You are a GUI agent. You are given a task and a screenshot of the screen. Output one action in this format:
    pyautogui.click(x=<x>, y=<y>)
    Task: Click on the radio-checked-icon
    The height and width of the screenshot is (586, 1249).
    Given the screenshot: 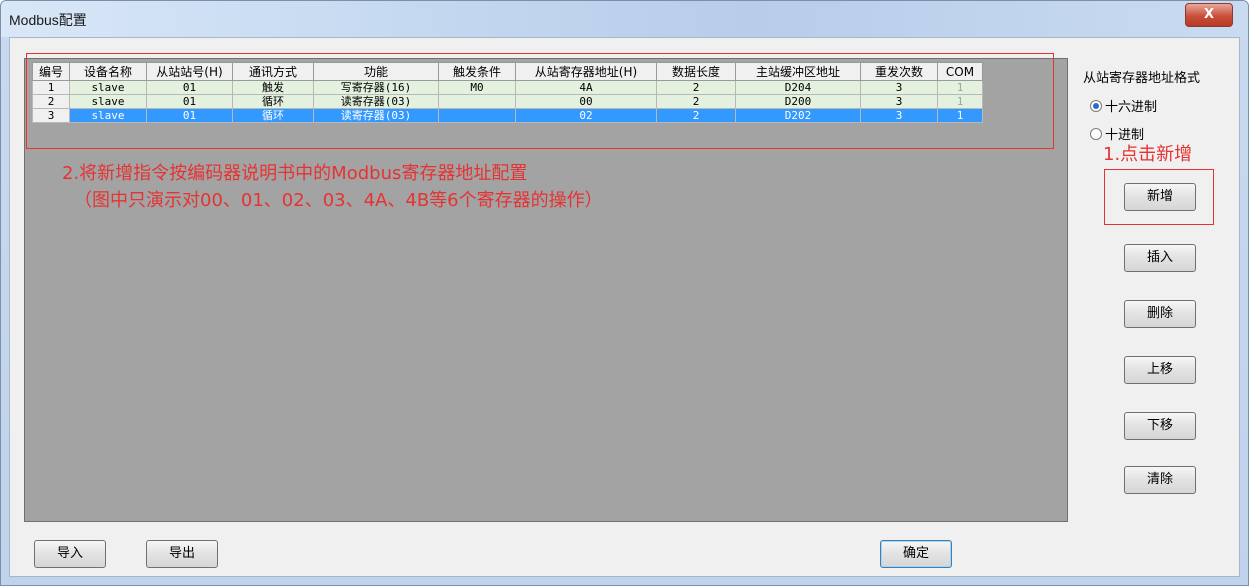 What is the action you would take?
    pyautogui.click(x=1096, y=106)
    